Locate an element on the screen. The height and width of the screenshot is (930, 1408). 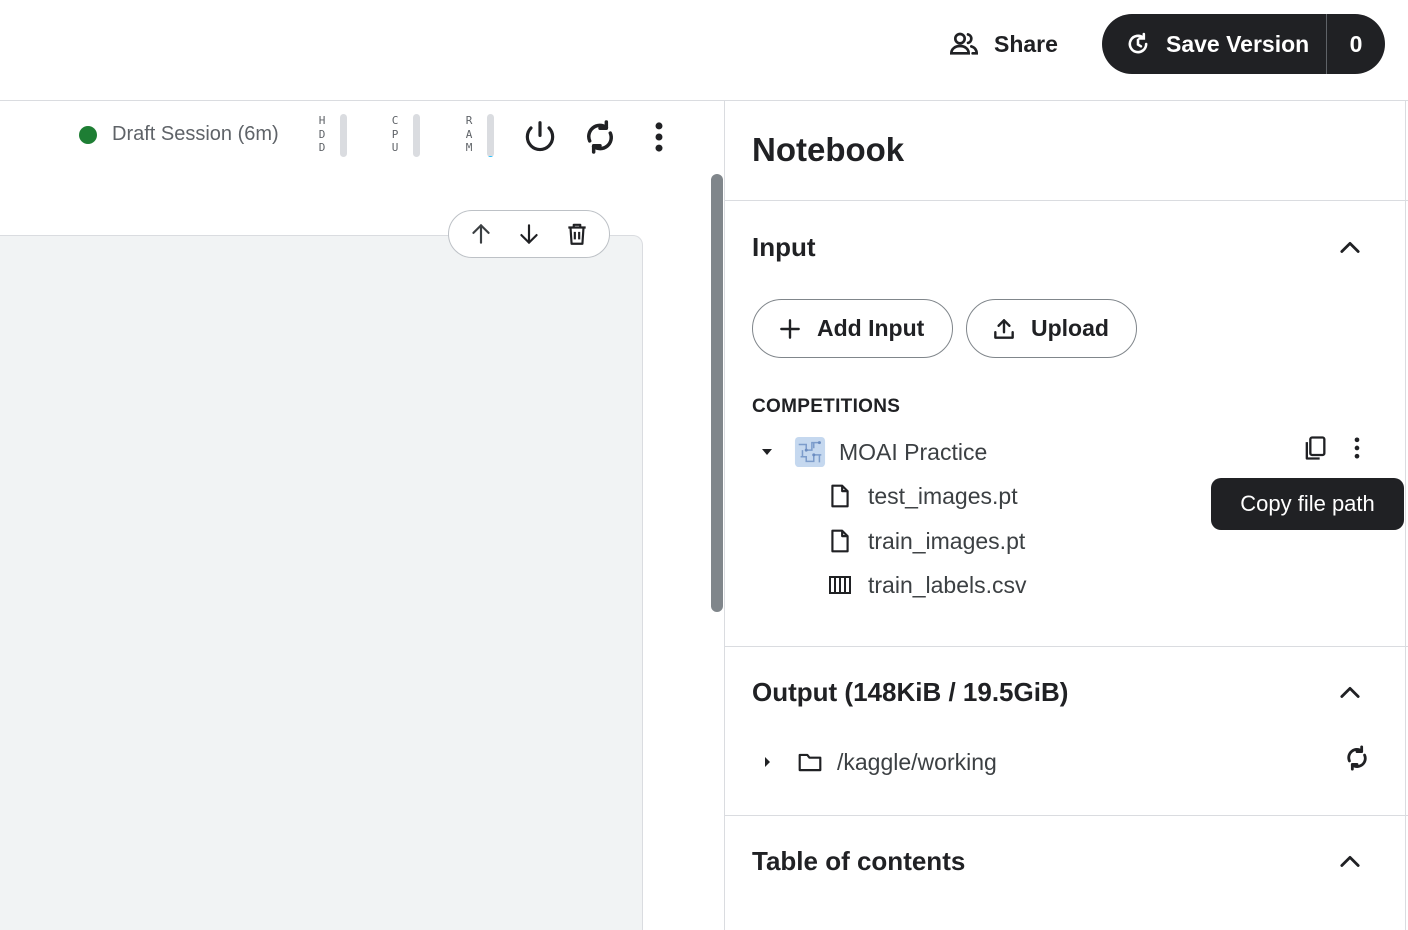
session-status-dot is located at coordinates (88, 135).